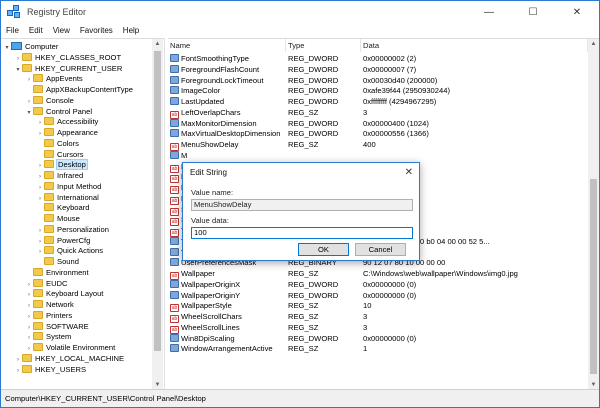 Image resolution: width=600 pixels, height=408 pixels. What do you see at coordinates (49, 100) in the screenshot?
I see `tree-item: › Console` at bounding box center [49, 100].